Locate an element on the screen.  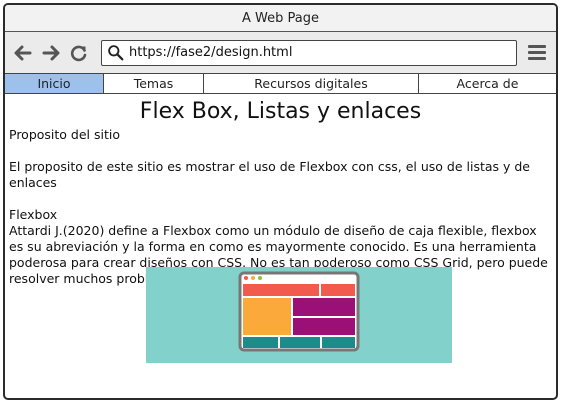
hamburger-menu-icon is located at coordinates (537, 52).